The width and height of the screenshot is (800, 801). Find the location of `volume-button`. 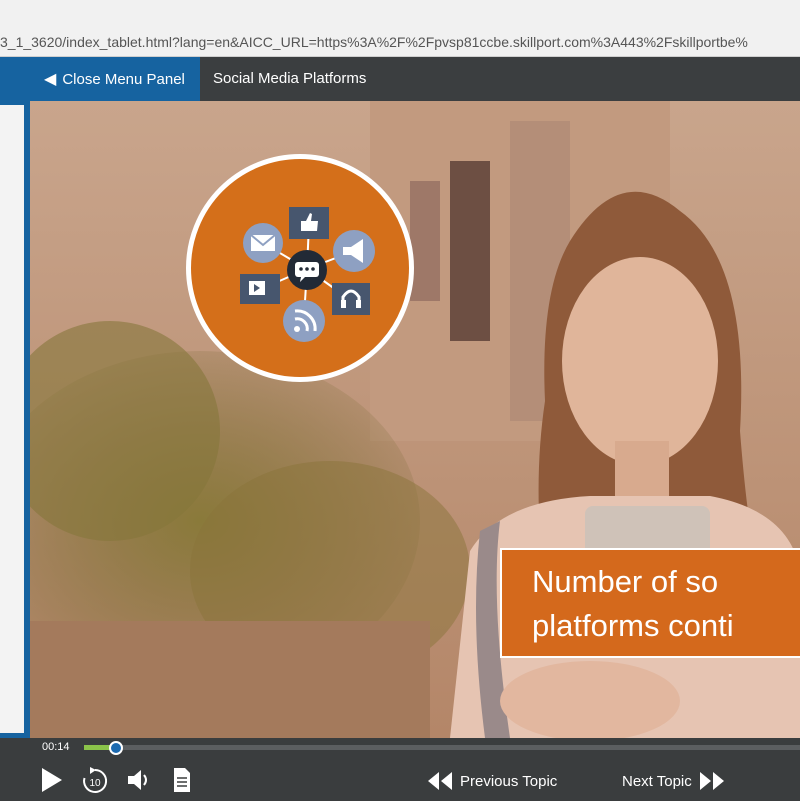

volume-button is located at coordinates (139, 782).